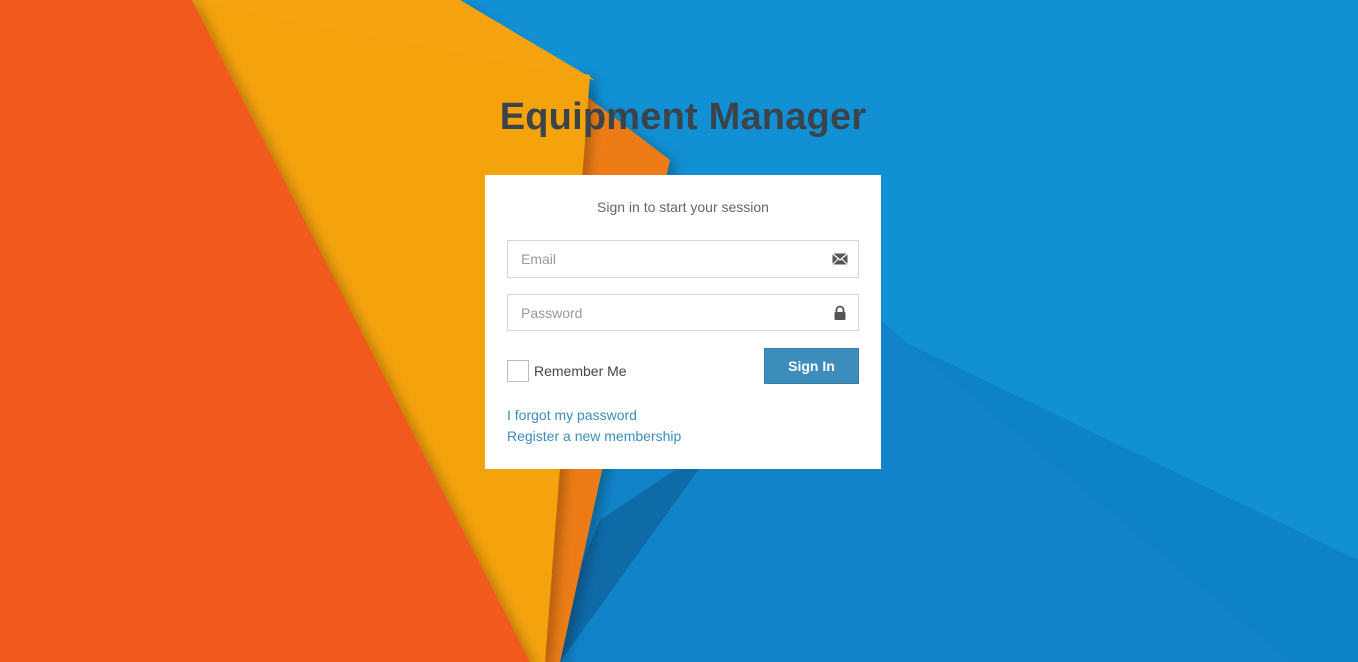 This screenshot has width=1358, height=662. I want to click on password-field-wrapper, so click(683, 312).